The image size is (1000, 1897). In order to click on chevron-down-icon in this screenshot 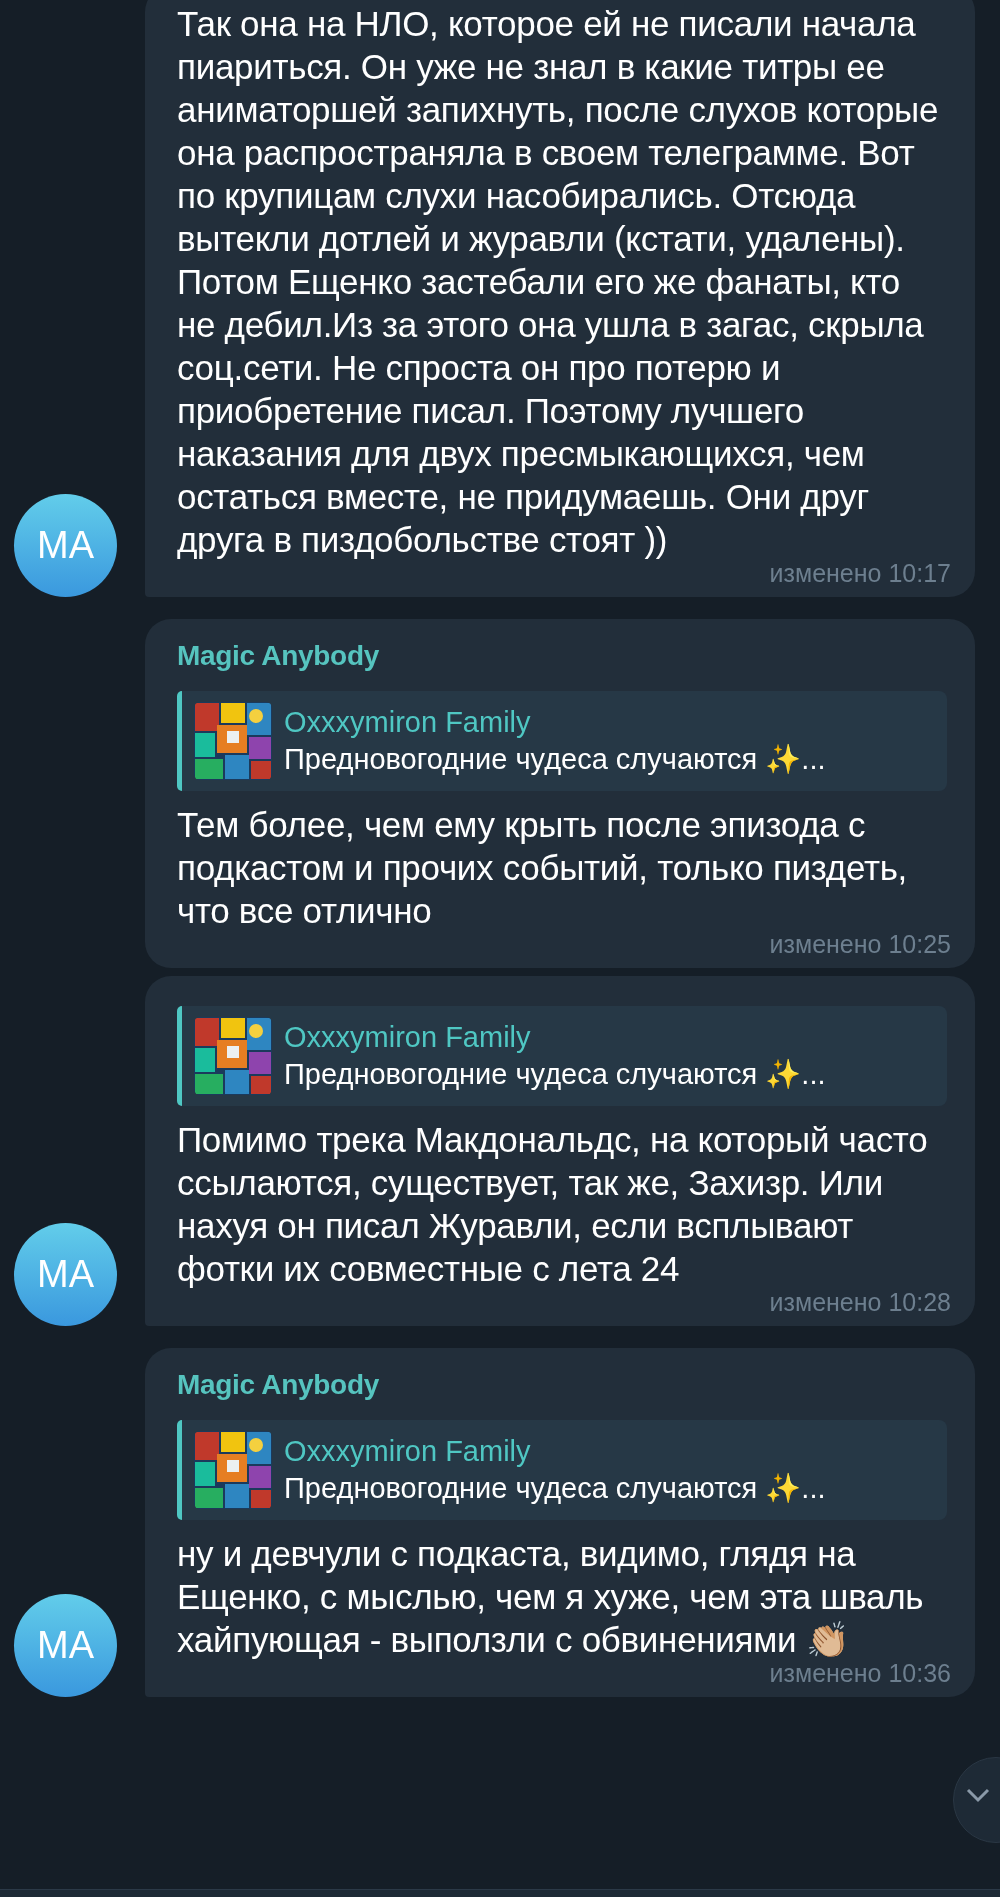, I will do `click(978, 1796)`.